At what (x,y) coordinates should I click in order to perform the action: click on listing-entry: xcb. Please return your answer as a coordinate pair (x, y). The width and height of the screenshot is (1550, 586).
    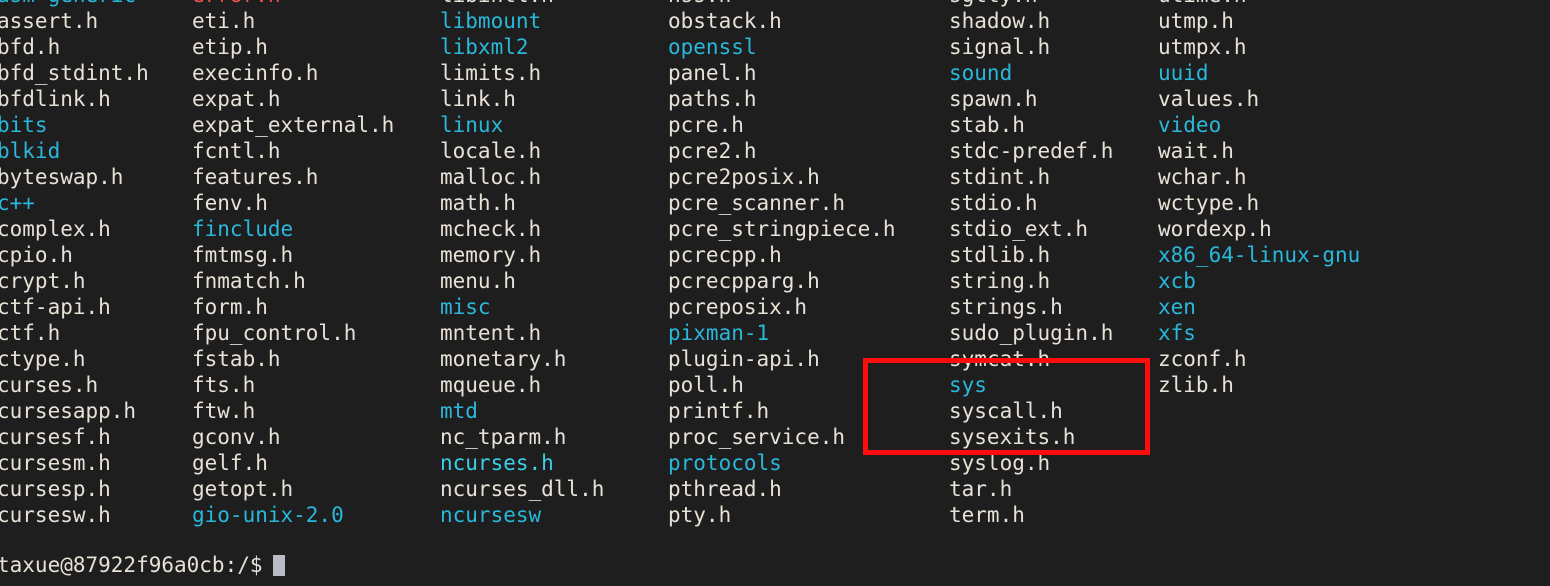
    Looking at the image, I should click on (1278, 281).